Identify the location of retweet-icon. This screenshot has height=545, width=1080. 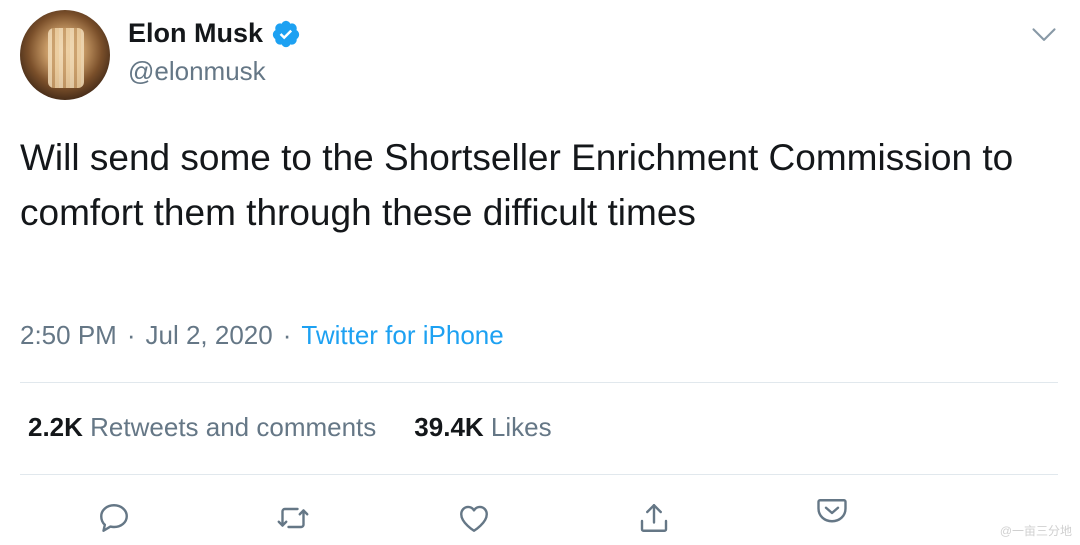
(293, 518).